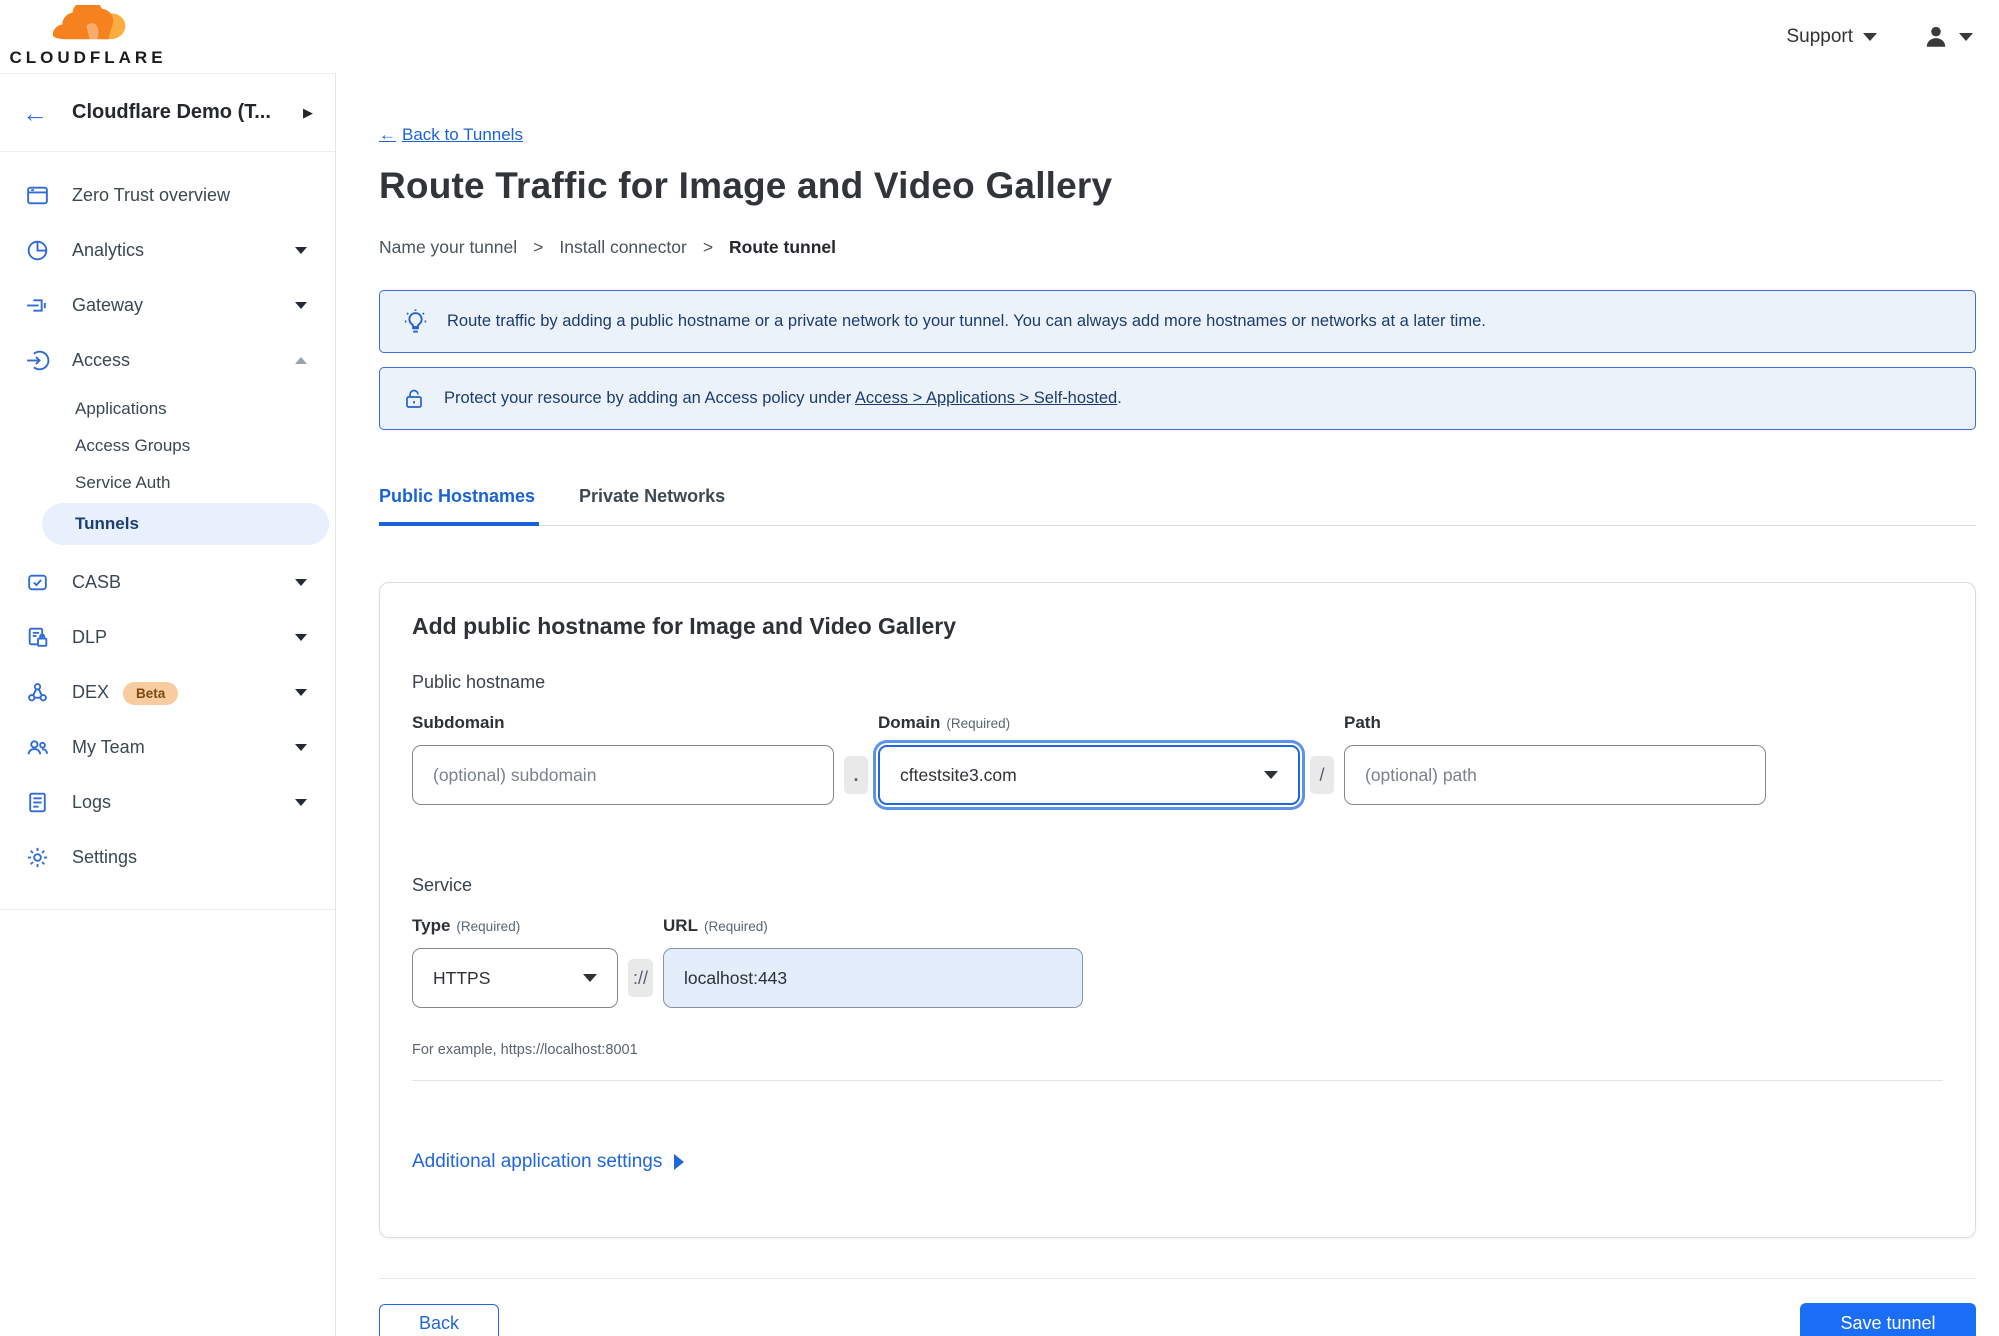 This screenshot has height=1336, width=1999. I want to click on top-bar: CLOUDFLARE Support, so click(999, 36).